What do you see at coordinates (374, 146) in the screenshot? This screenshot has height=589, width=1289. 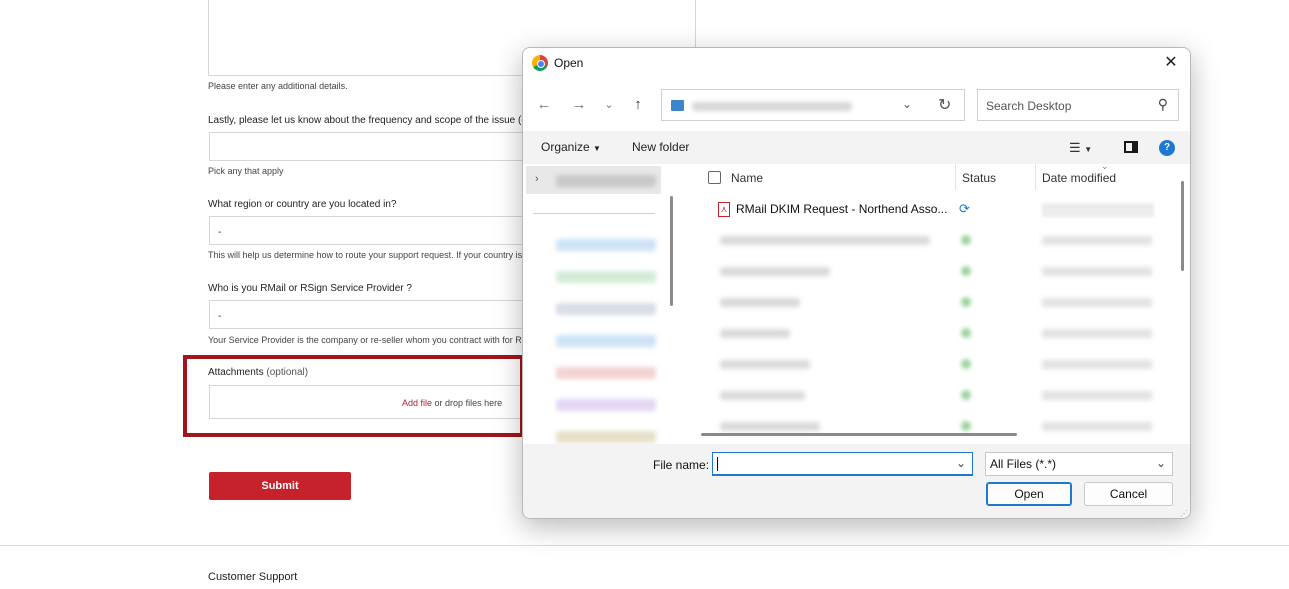 I see `frequency-field` at bounding box center [374, 146].